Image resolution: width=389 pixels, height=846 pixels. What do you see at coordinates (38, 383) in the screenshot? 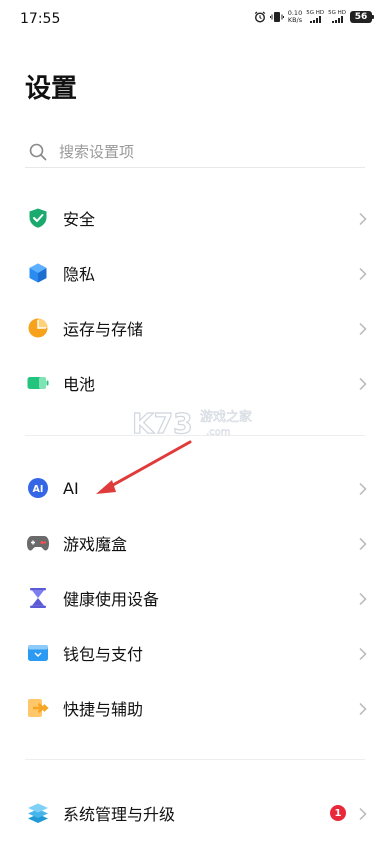
I see `battery-icon` at bounding box center [38, 383].